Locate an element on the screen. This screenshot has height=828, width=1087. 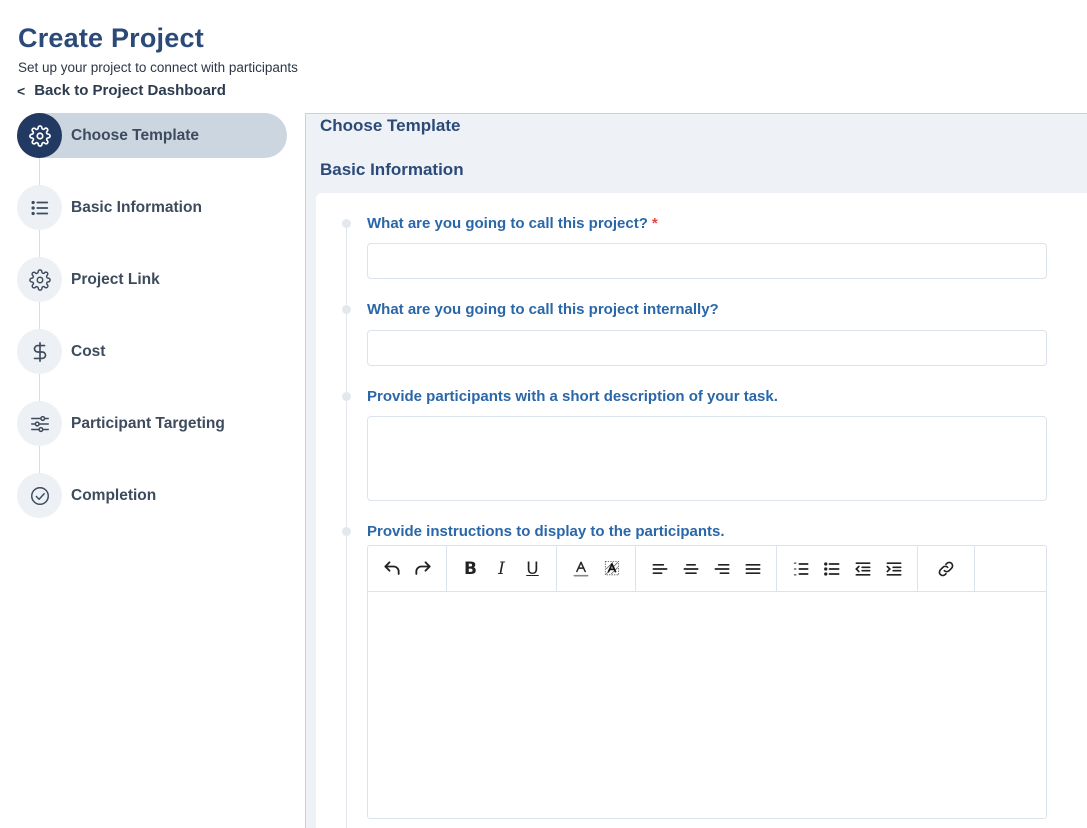
step-label: Basic Information is located at coordinates (136, 207).